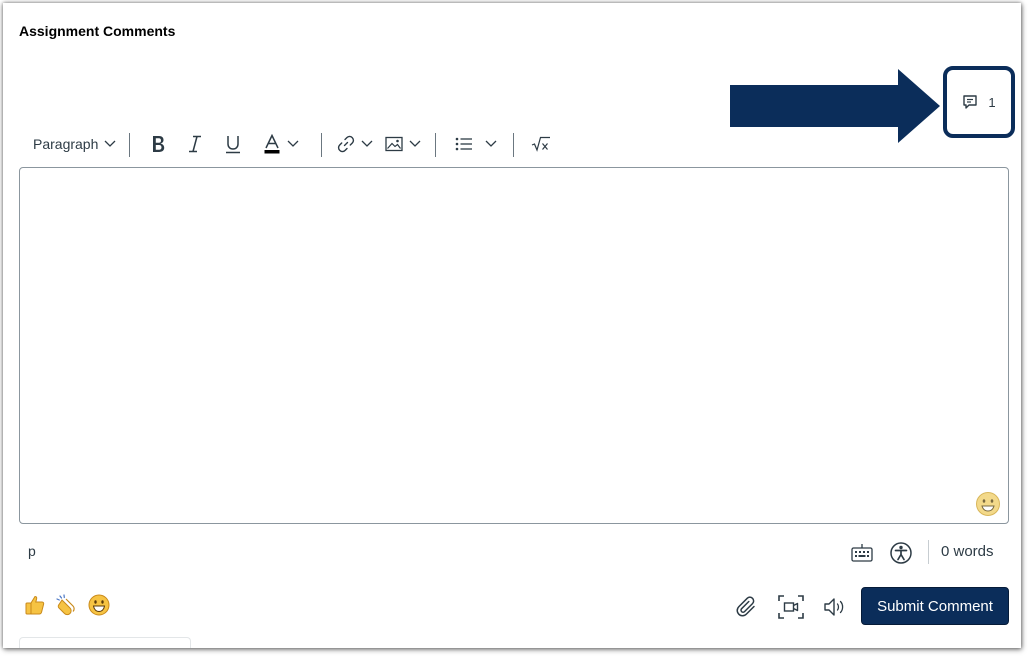  Describe the element at coordinates (476, 144) in the screenshot. I see `list-dropdown` at that location.